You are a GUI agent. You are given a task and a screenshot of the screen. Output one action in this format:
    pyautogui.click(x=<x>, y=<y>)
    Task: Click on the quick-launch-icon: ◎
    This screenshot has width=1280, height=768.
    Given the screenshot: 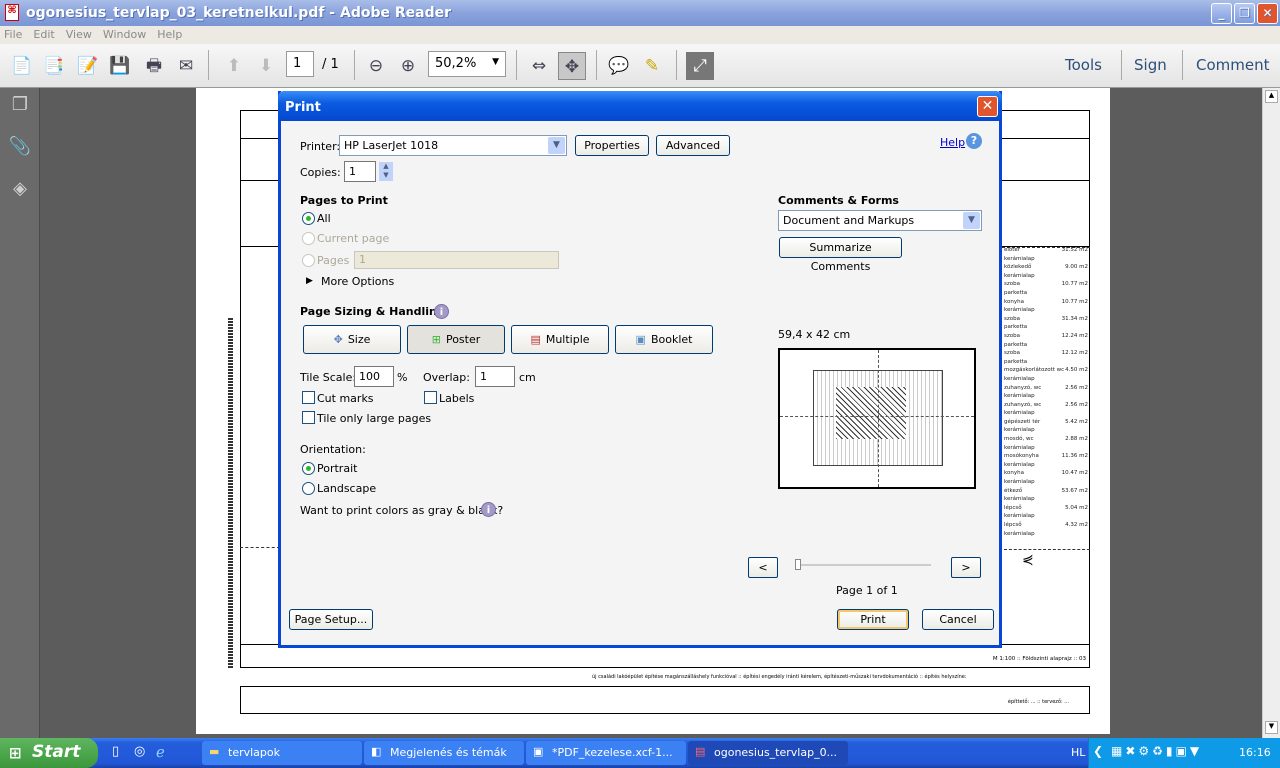 What is the action you would take?
    pyautogui.click(x=139, y=751)
    